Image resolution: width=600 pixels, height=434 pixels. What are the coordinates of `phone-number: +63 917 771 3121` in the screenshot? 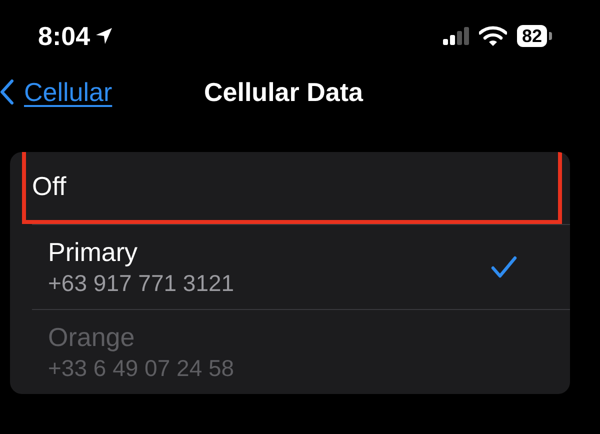 It's located at (141, 283).